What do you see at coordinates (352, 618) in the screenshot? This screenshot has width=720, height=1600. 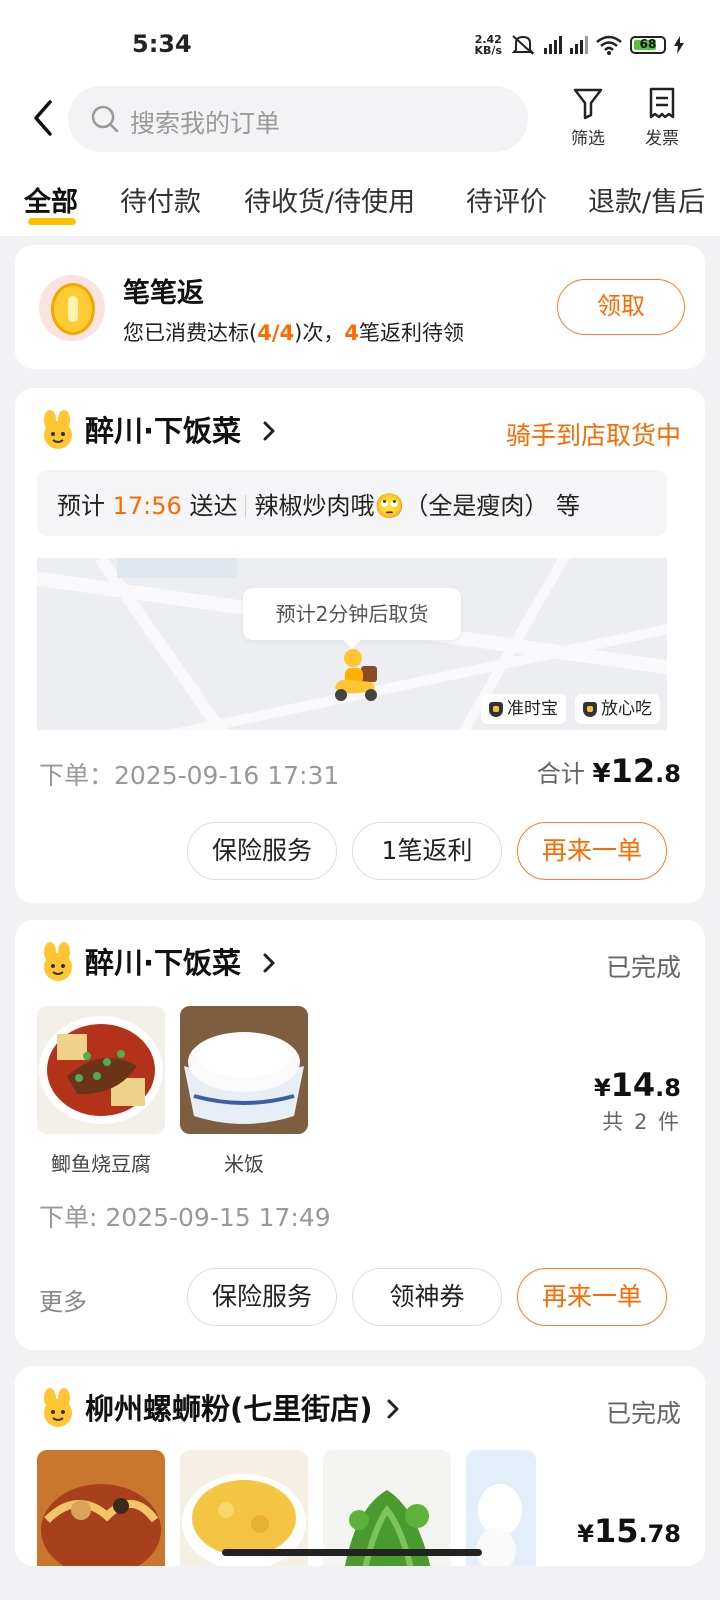 I see `map-bubble: 预计2分钟后取货` at bounding box center [352, 618].